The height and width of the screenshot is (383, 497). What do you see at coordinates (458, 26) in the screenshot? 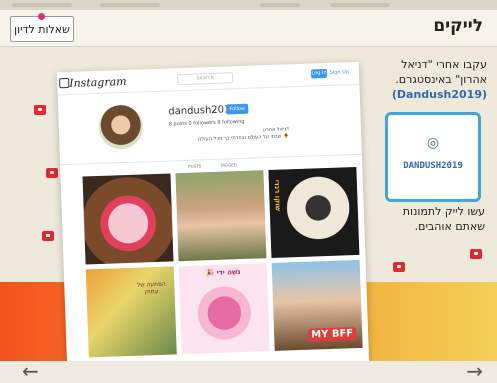
I see `page-title: לייקים` at bounding box center [458, 26].